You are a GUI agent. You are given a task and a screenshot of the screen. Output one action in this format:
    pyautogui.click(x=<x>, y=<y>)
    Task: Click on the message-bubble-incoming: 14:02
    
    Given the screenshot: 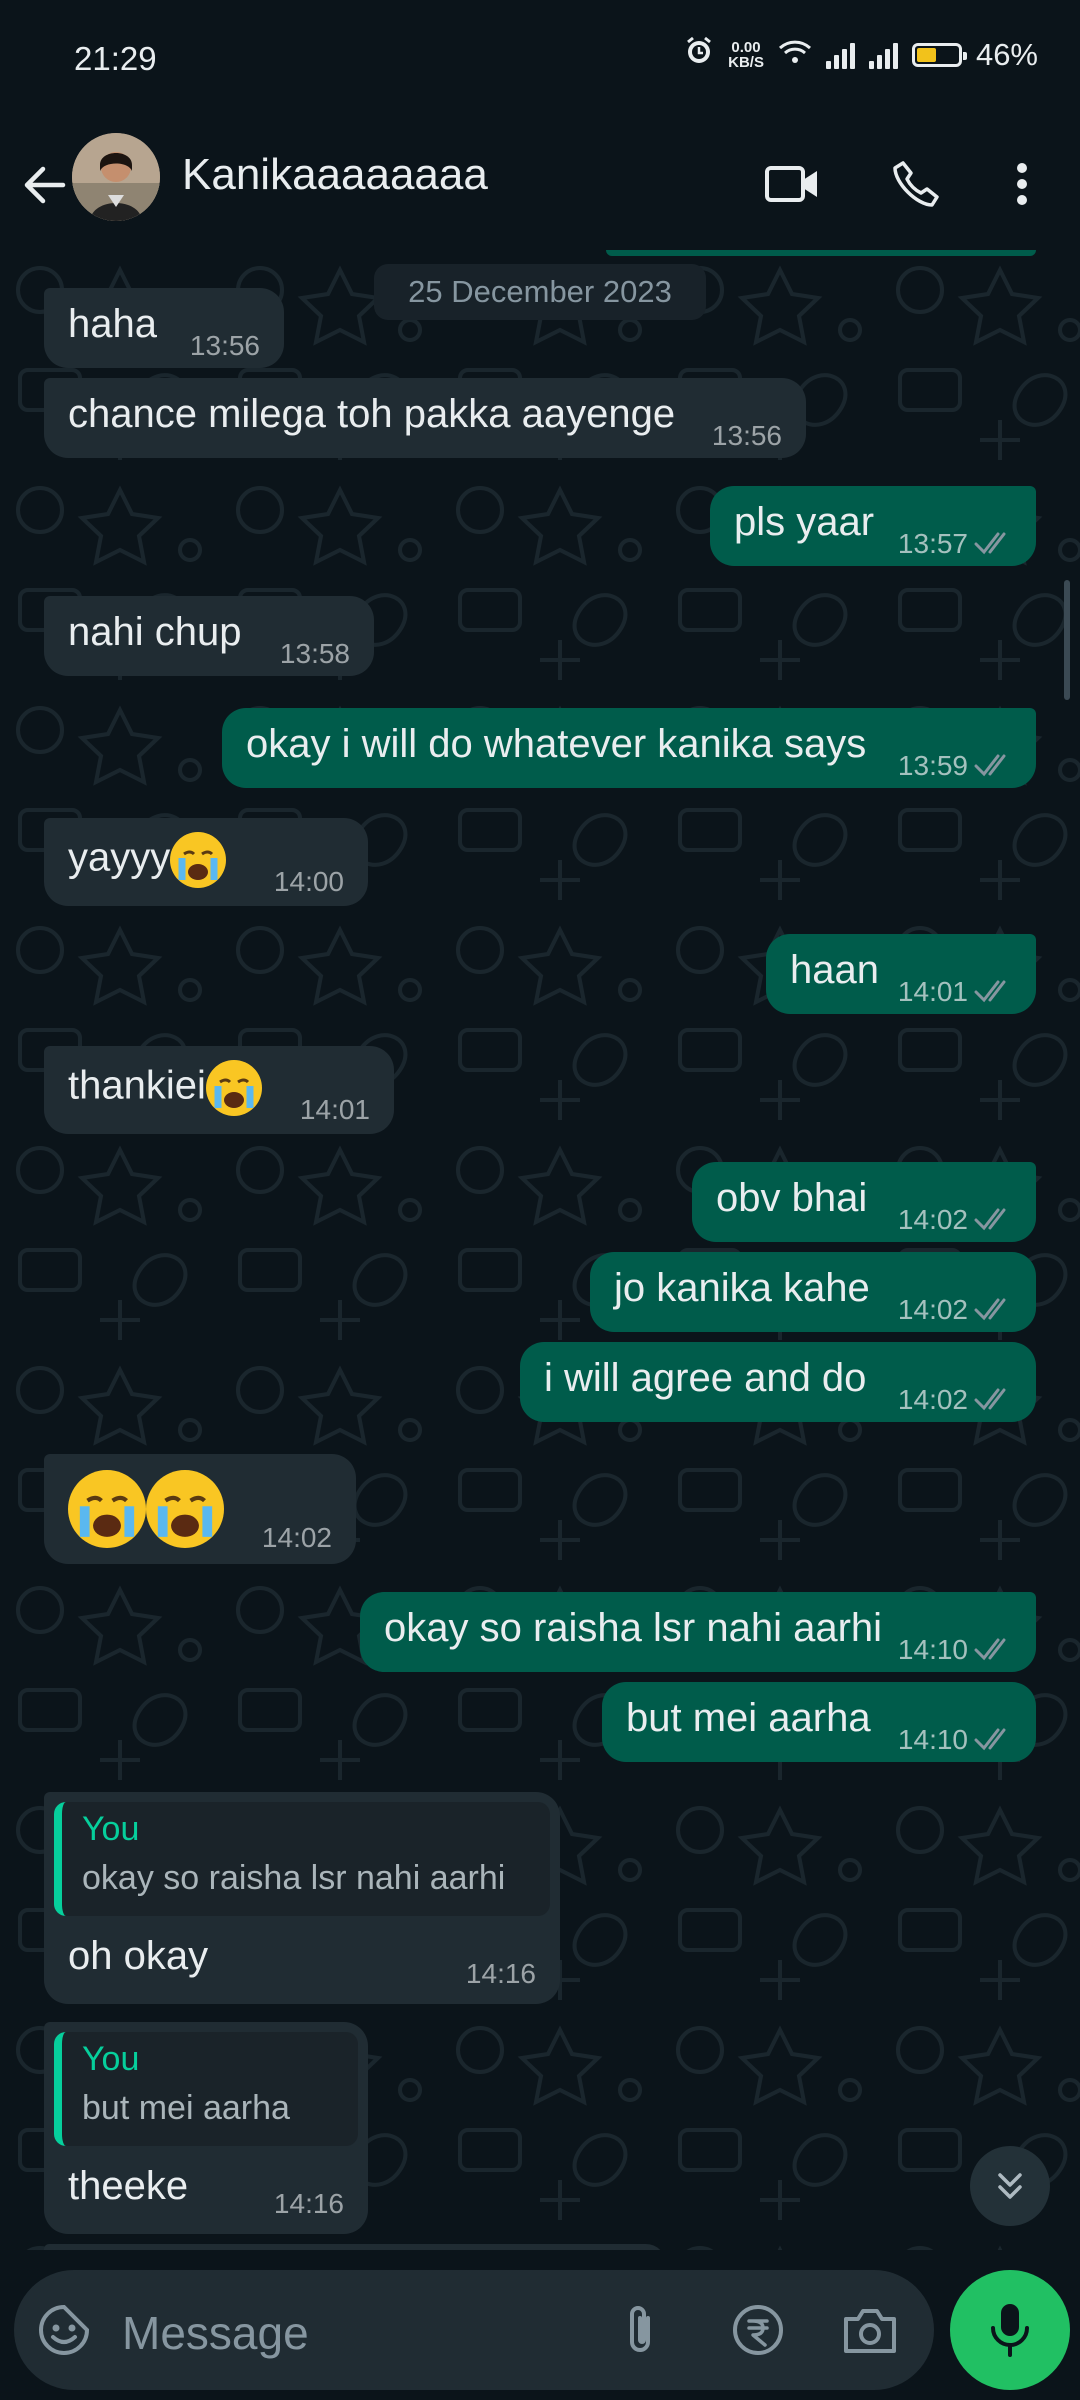 What is the action you would take?
    pyautogui.click(x=200, y=1509)
    